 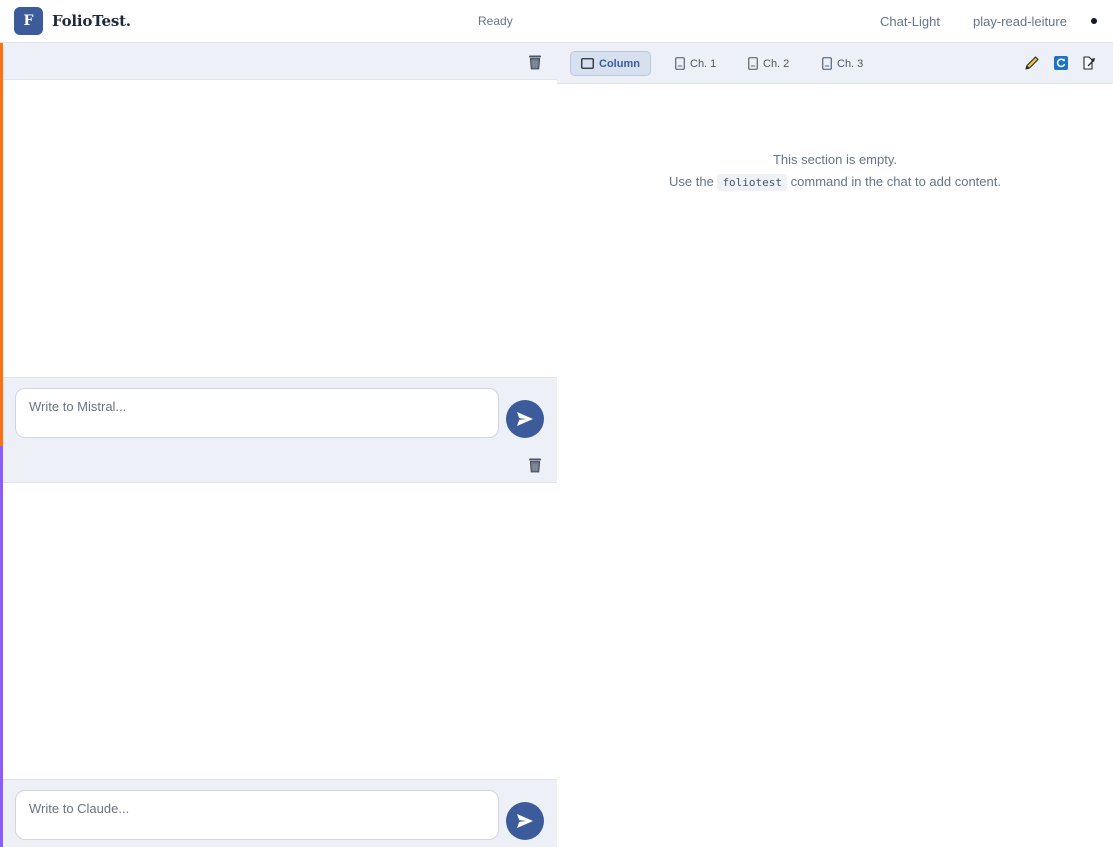 I want to click on command-chip: foliotest, so click(x=752, y=182).